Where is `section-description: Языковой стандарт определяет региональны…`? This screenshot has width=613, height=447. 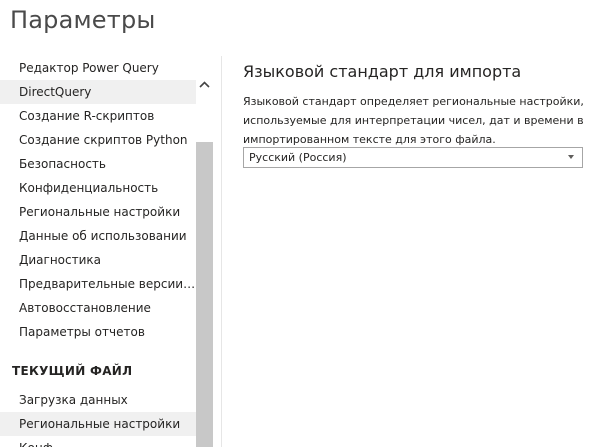 section-description: Языковой стандарт определяет региональны… is located at coordinates (413, 120).